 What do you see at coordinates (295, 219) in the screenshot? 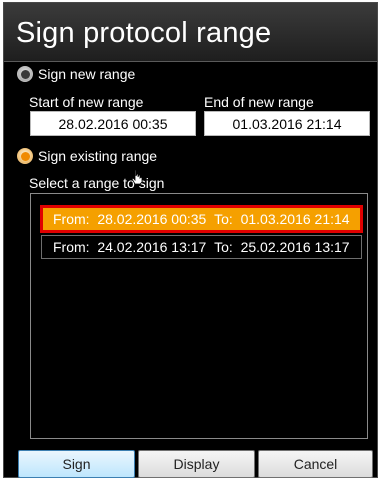
I see `to-value: 01.03.2016 21:14` at bounding box center [295, 219].